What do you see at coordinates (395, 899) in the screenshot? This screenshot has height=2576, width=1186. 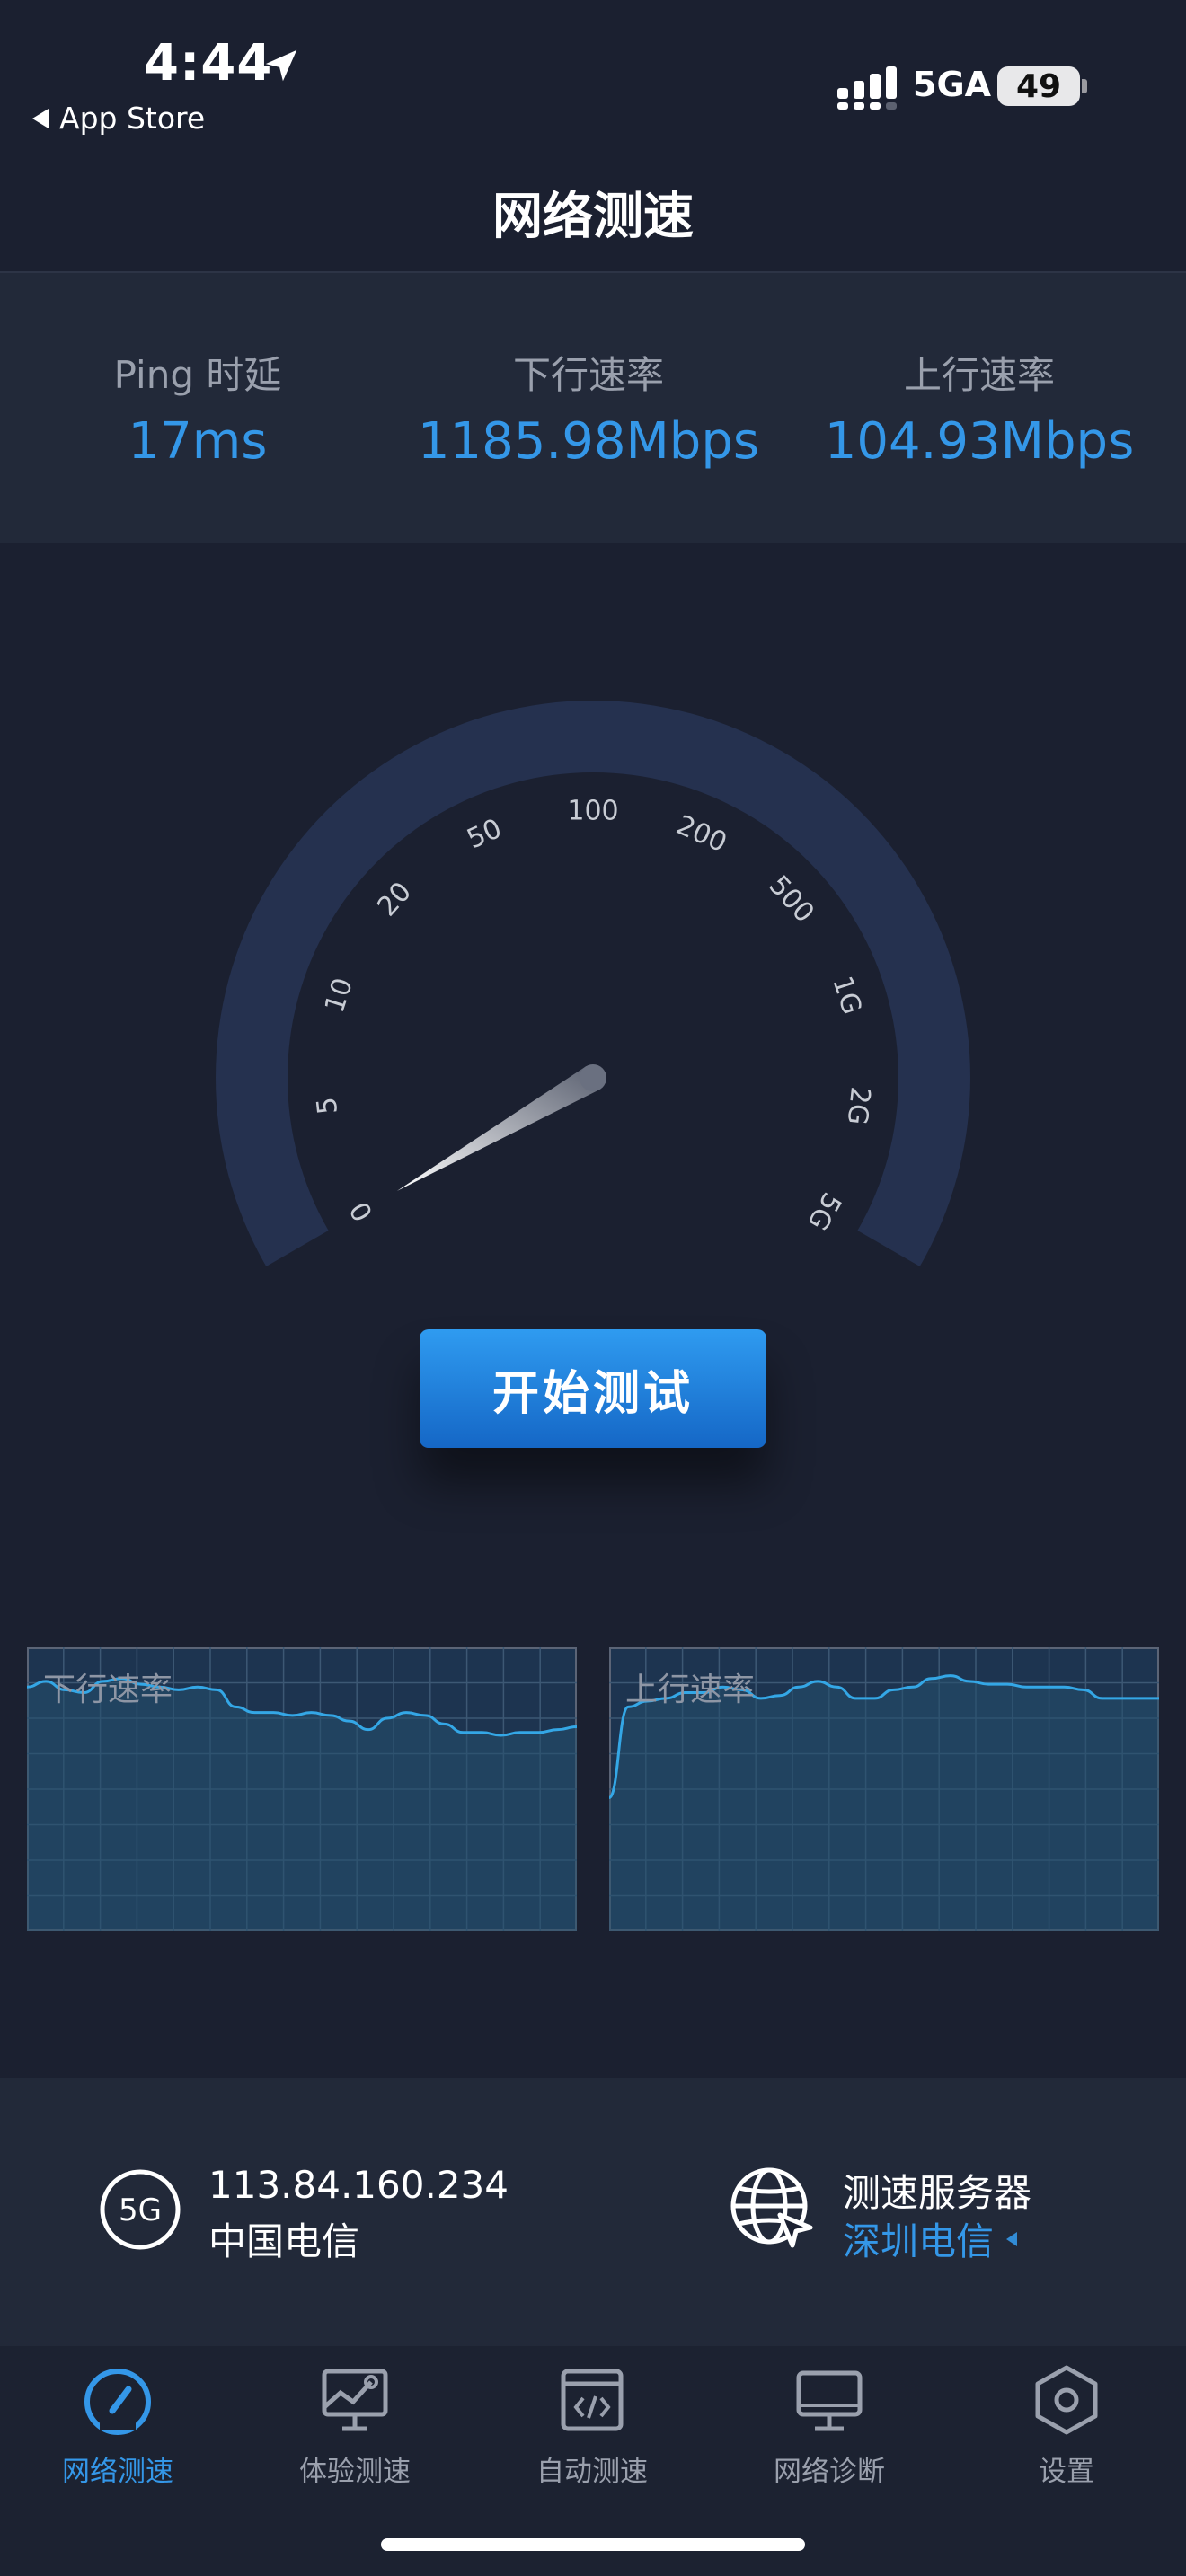 I see `gauge-scale-label: 20` at bounding box center [395, 899].